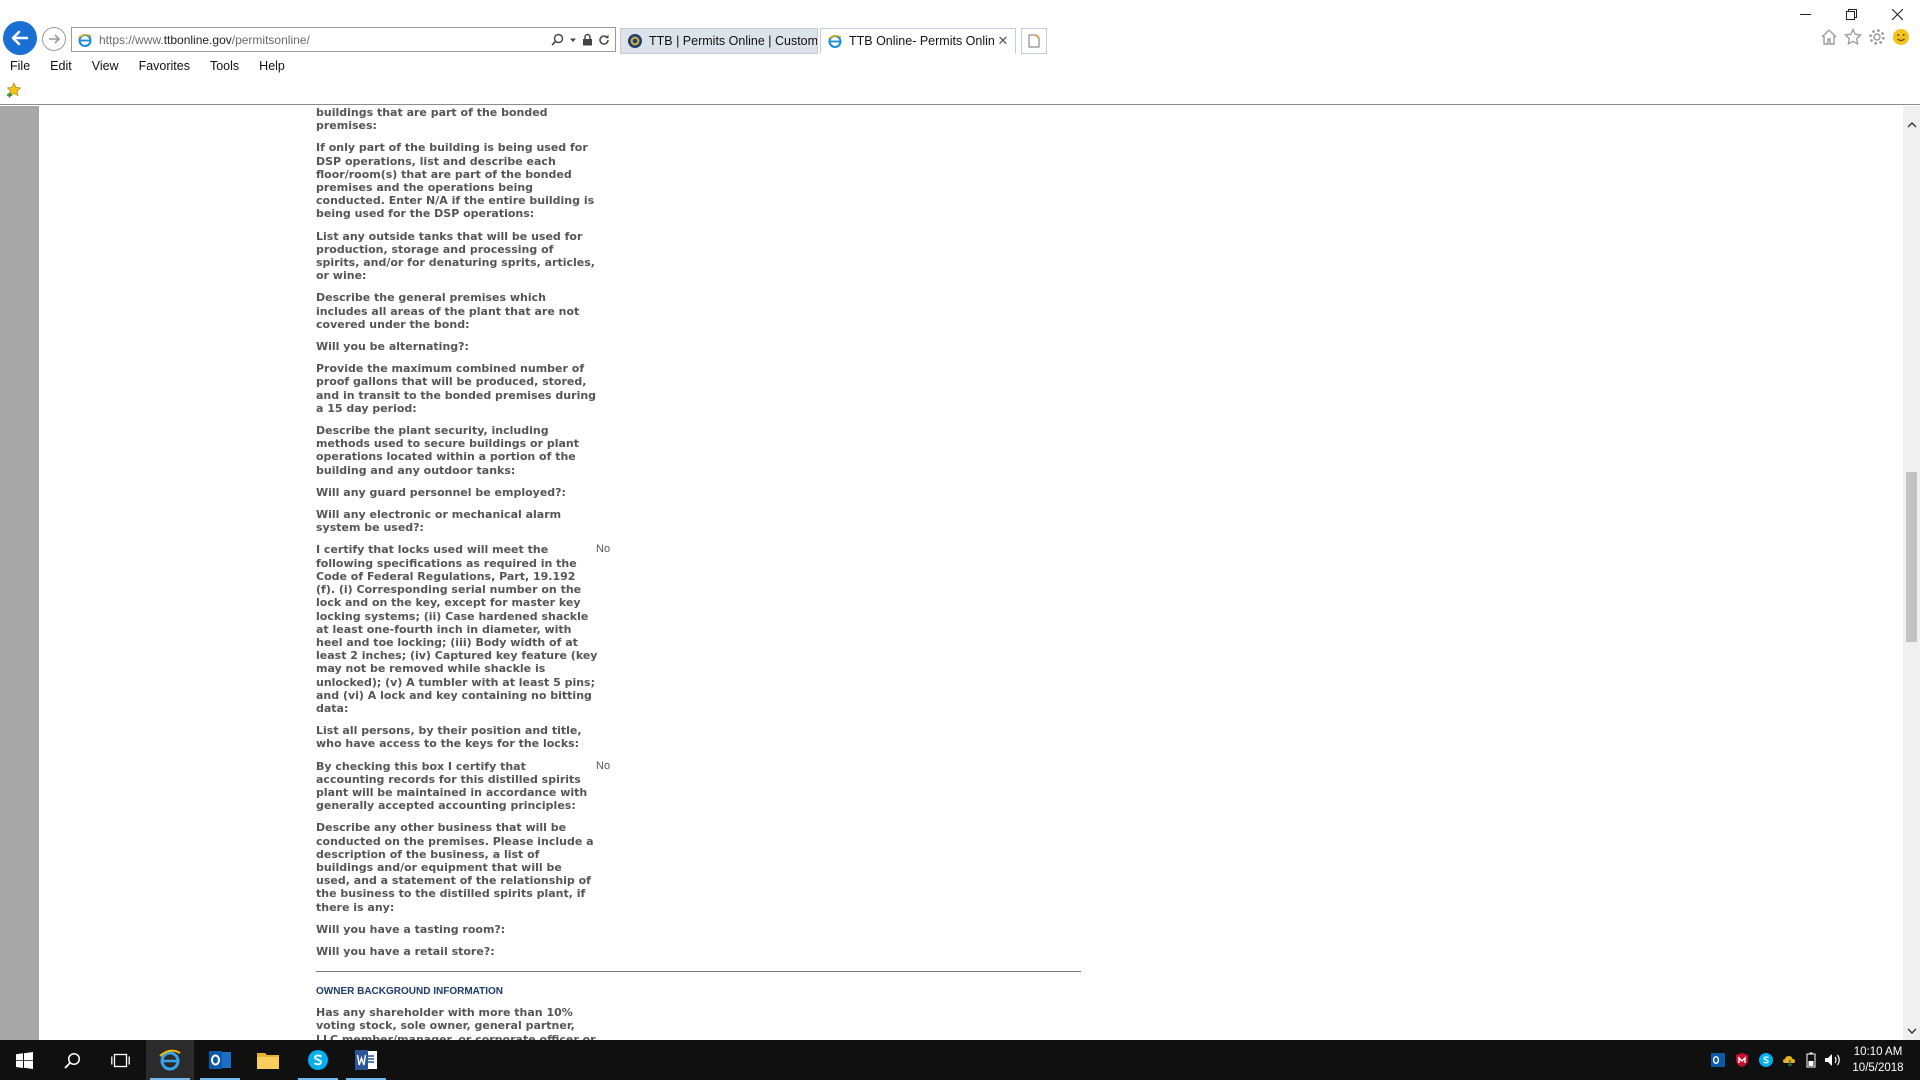 The width and height of the screenshot is (1920, 1080). I want to click on chevron-up-icon, so click(1911, 125).